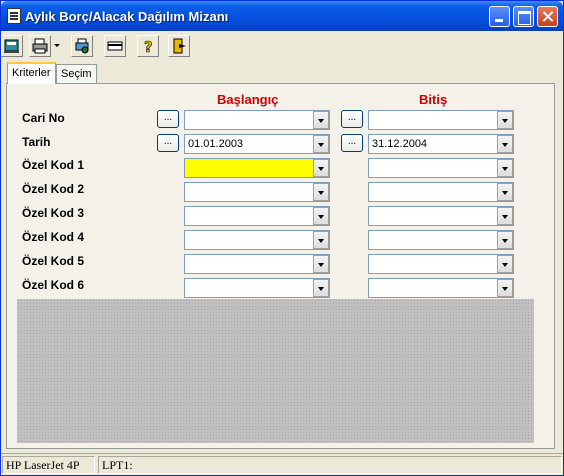 The image size is (564, 476). Describe the element at coordinates (433, 99) in the screenshot. I see `end-header: Bitiş` at that location.